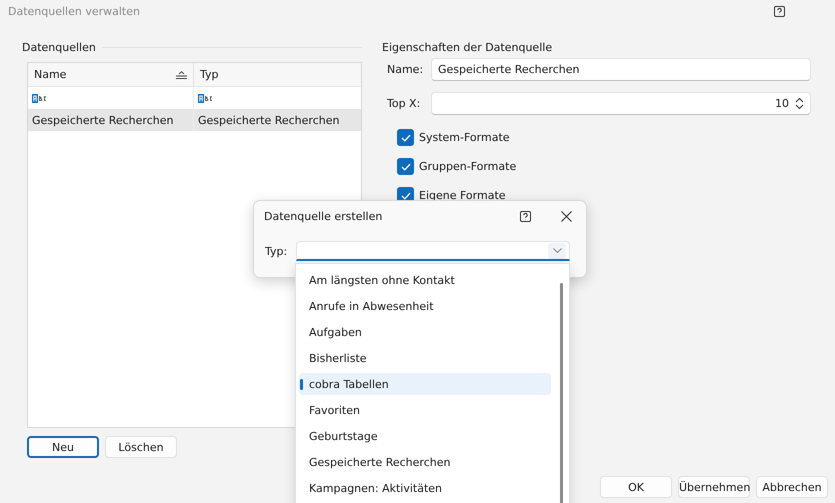 The image size is (835, 503). What do you see at coordinates (425, 332) in the screenshot?
I see `dropdown-option: Aufgaben` at bounding box center [425, 332].